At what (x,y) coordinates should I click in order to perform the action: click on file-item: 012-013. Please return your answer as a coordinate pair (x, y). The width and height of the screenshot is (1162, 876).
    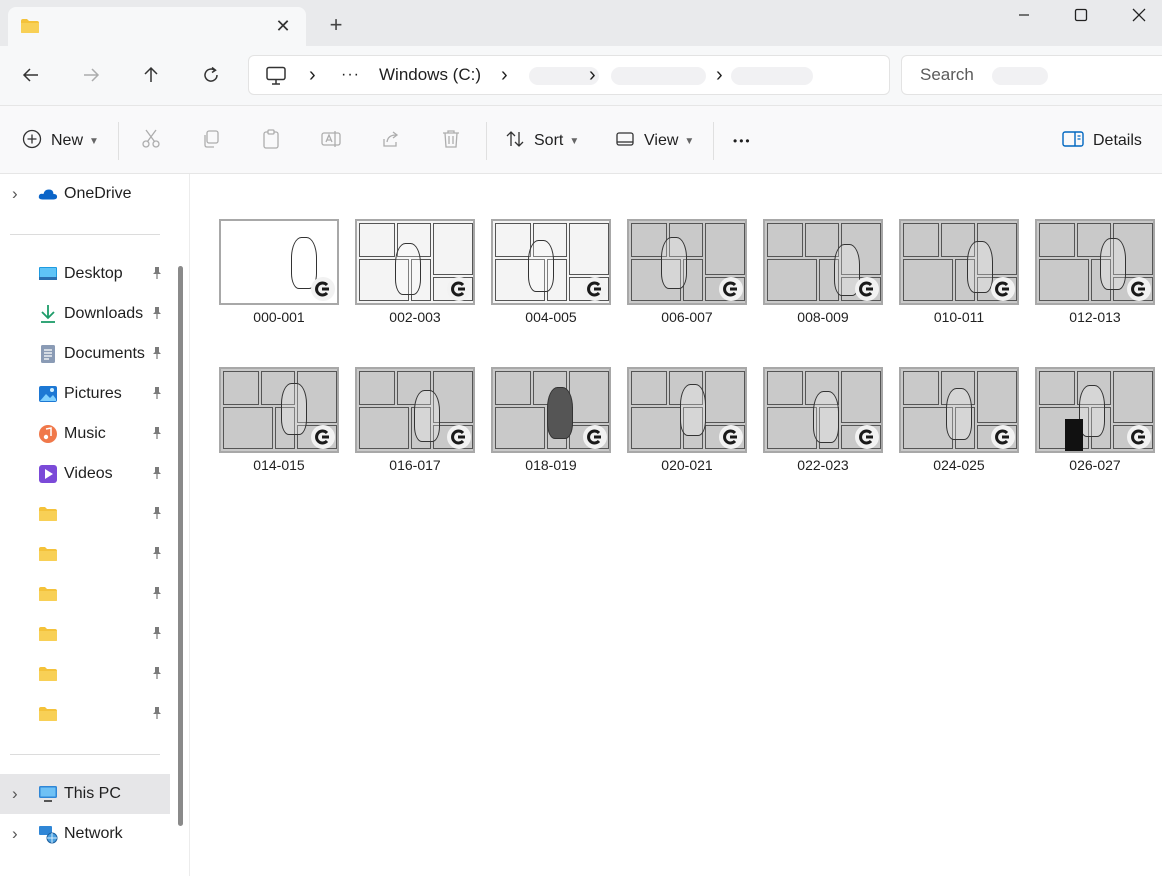
    Looking at the image, I should click on (1095, 283).